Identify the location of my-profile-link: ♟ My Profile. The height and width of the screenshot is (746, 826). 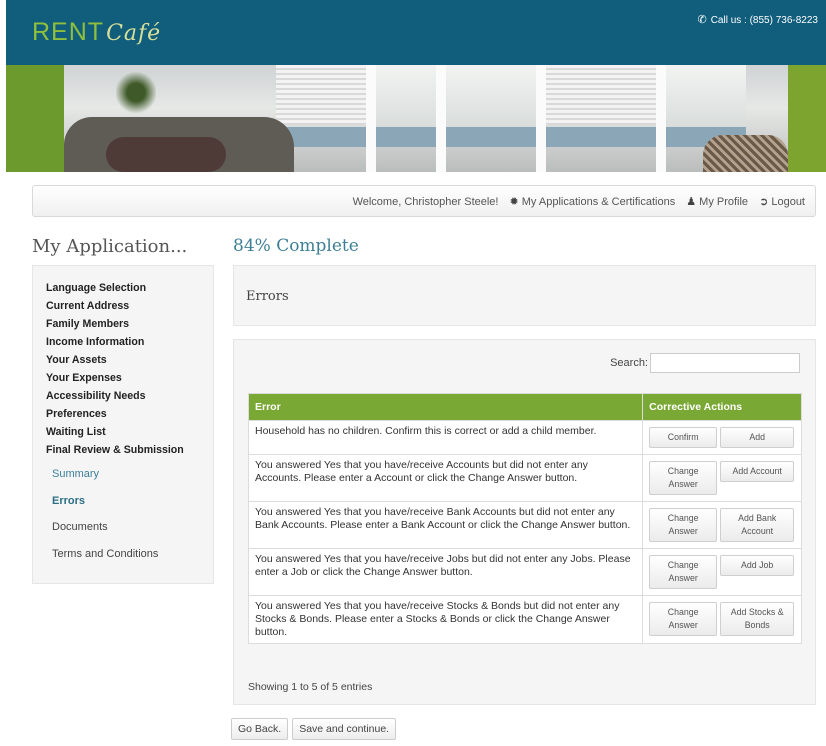
(717, 202).